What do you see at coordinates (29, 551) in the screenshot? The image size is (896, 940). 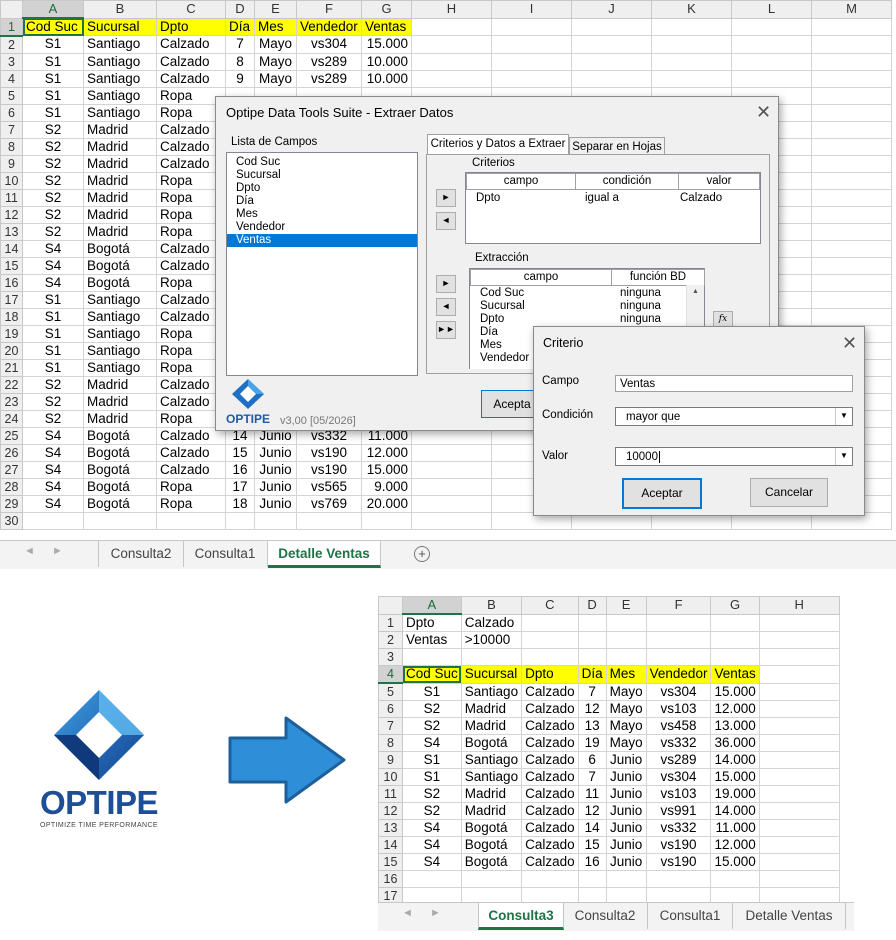 I see `scroll-left-icon: ◄` at bounding box center [29, 551].